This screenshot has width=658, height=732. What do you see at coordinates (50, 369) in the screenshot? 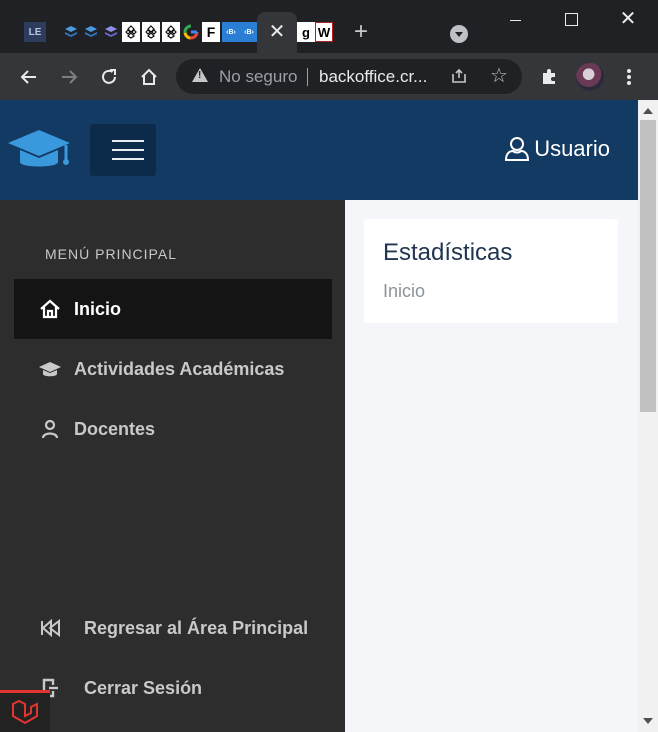
I see `graduation-cap-icon` at bounding box center [50, 369].